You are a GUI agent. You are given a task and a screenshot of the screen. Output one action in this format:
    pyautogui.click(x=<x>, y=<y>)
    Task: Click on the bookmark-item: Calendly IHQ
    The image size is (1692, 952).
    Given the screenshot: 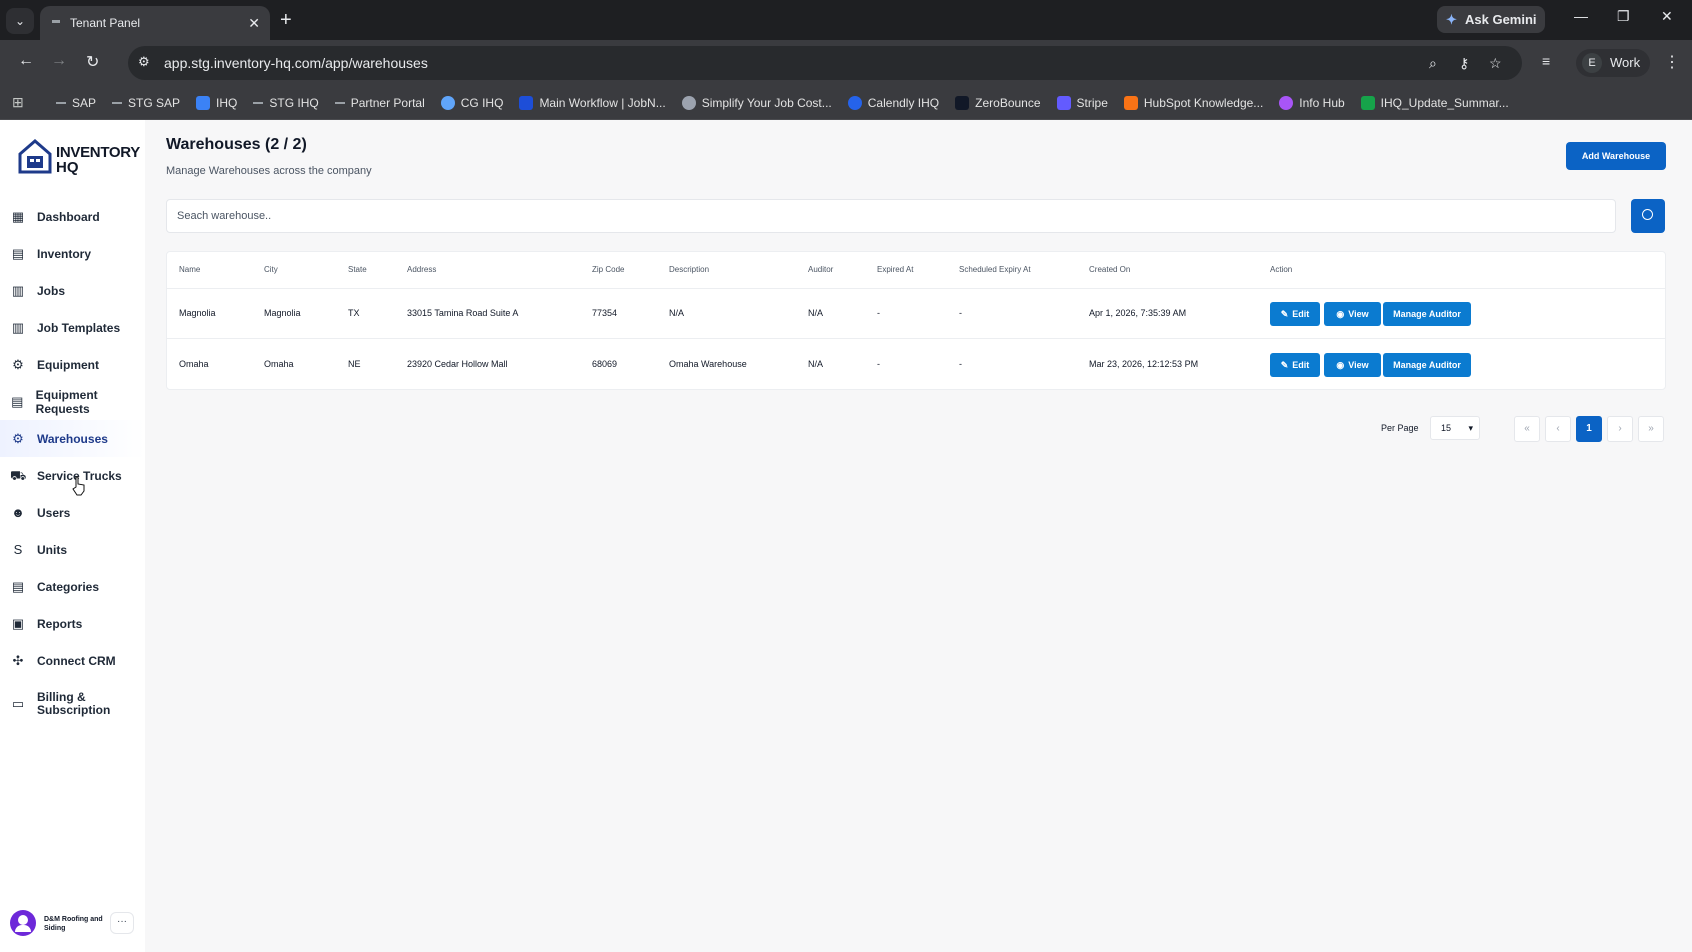 What is the action you would take?
    pyautogui.click(x=893, y=103)
    